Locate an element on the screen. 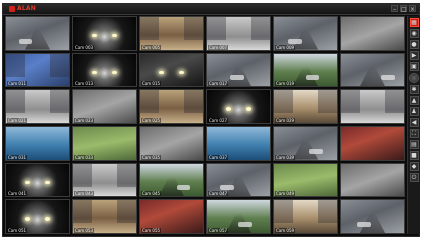 Image resolution: width=424 pixels, height=241 pixels. camera-label: Cam 045 is located at coordinates (151, 194).